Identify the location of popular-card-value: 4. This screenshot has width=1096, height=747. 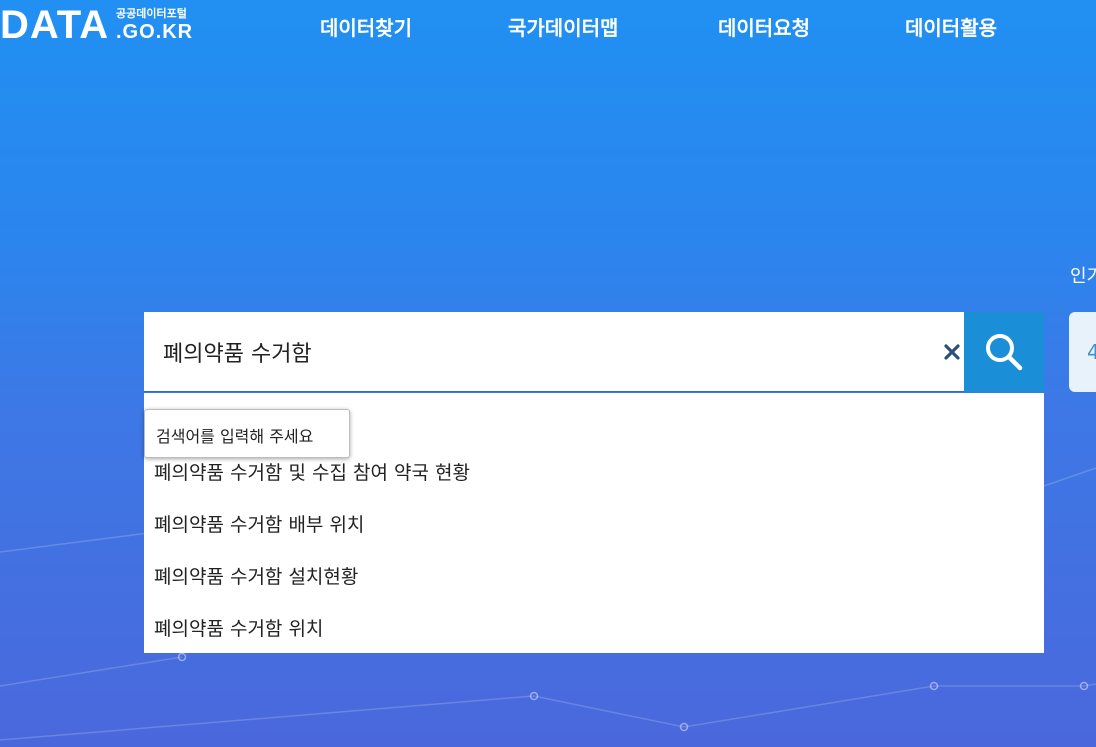
(1091, 352).